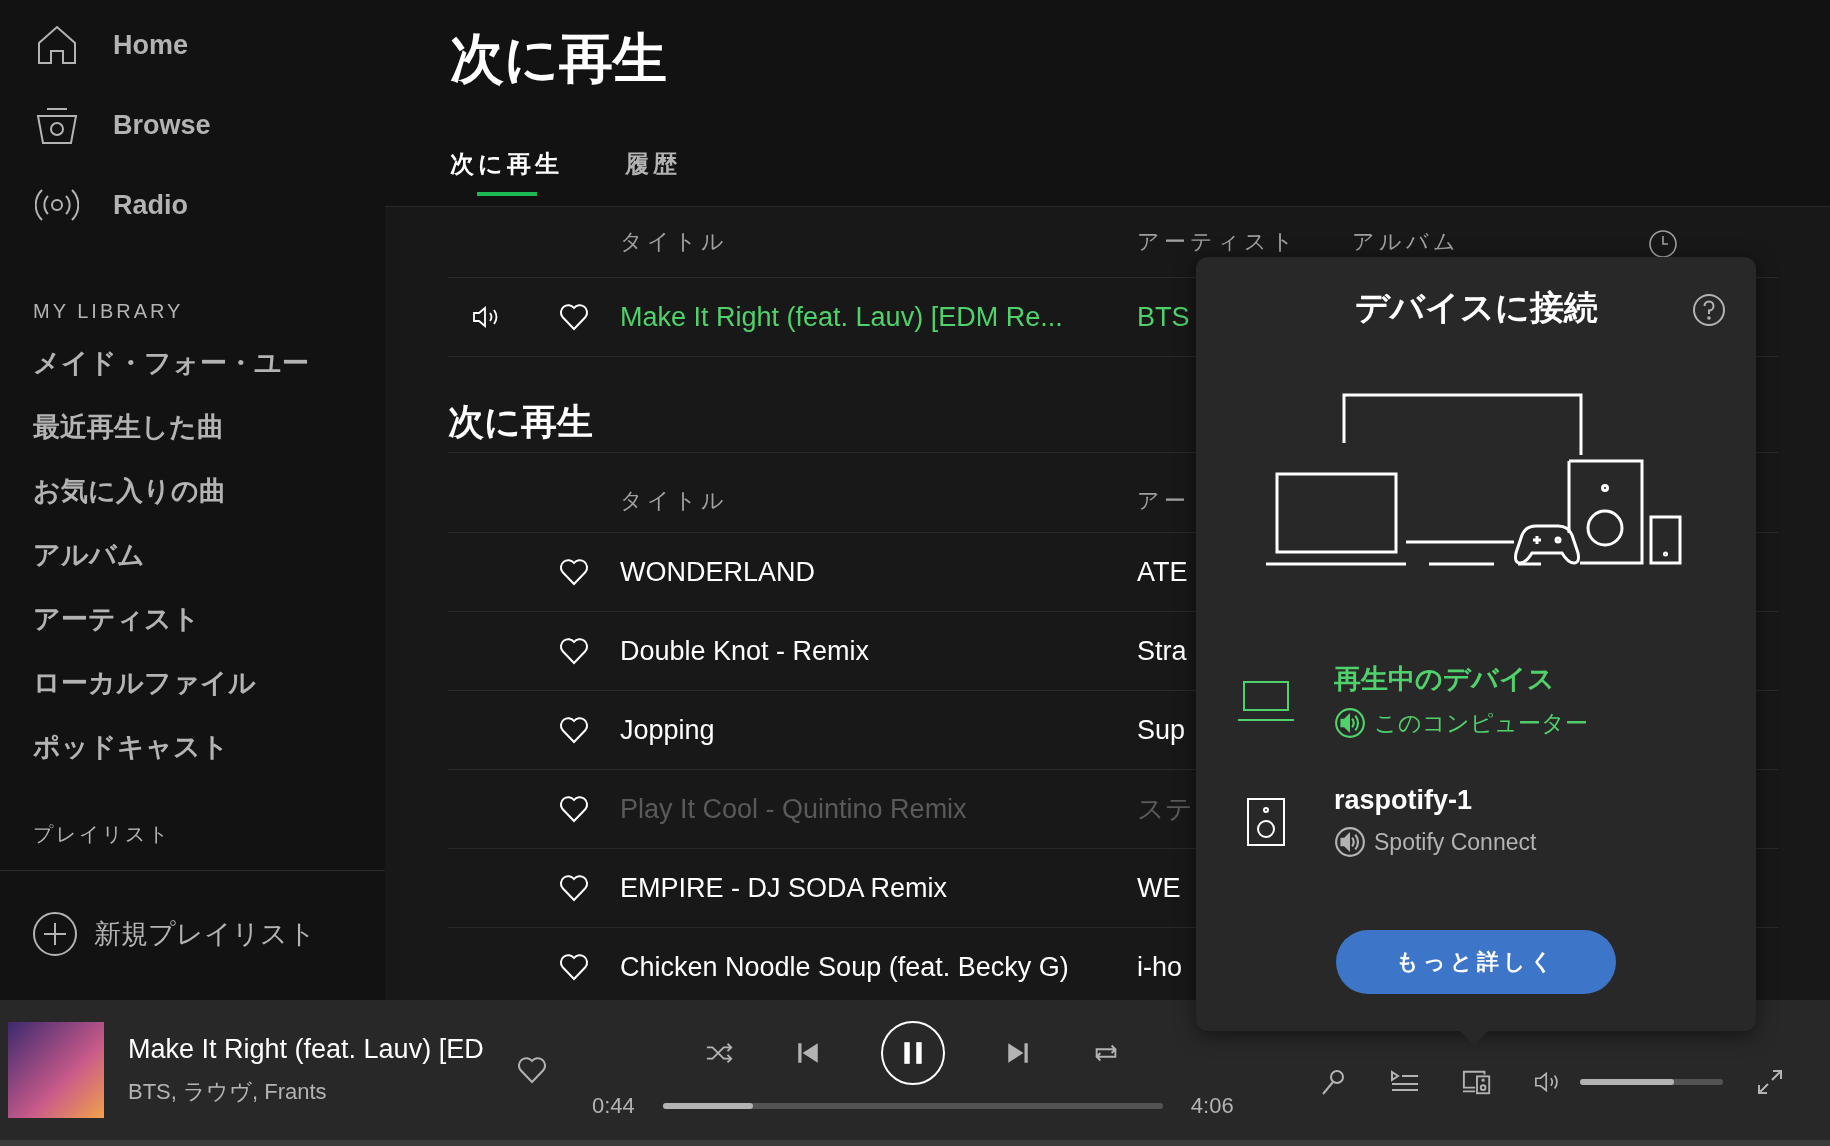  What do you see at coordinates (1663, 244) in the screenshot?
I see `clock-icon` at bounding box center [1663, 244].